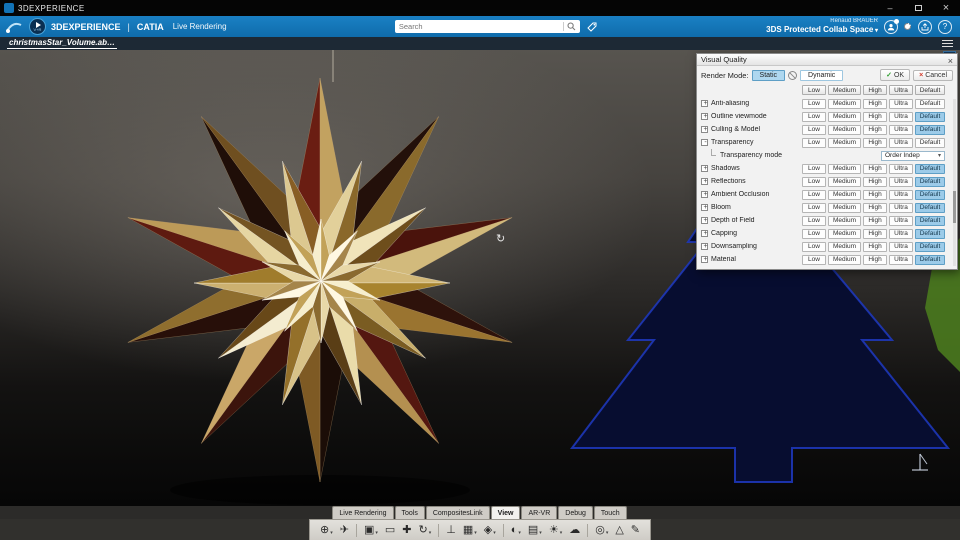 The width and height of the screenshot is (960, 540). Describe the element at coordinates (918, 8) in the screenshot. I see `maximize-button` at that location.